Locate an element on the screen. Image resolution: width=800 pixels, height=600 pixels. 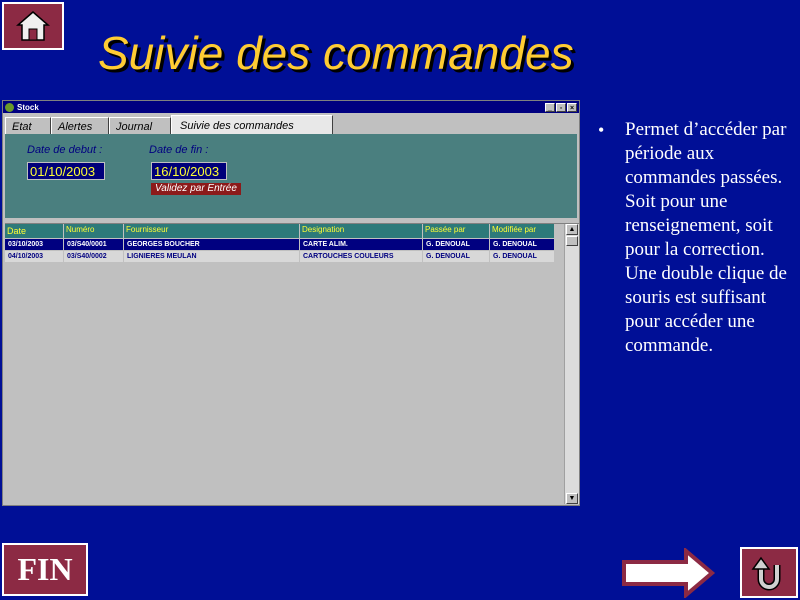
home-icon is located at coordinates (33, 26).